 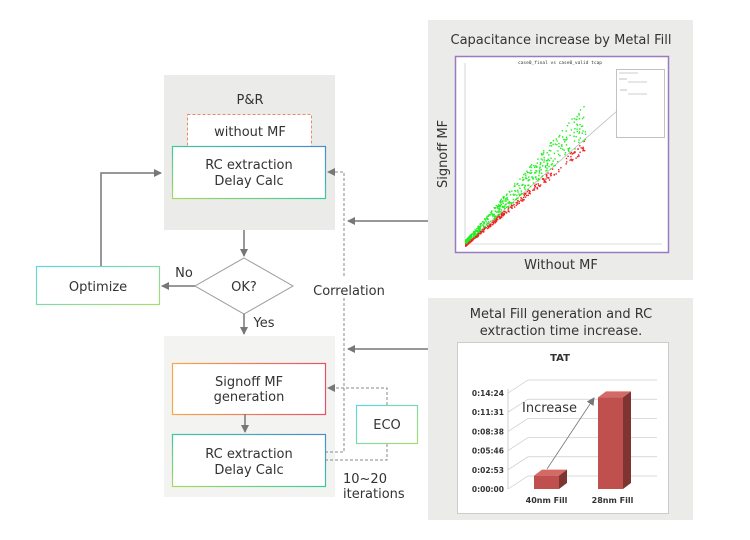 What do you see at coordinates (365, 479) in the screenshot?
I see `iterations-line1: 10~20` at bounding box center [365, 479].